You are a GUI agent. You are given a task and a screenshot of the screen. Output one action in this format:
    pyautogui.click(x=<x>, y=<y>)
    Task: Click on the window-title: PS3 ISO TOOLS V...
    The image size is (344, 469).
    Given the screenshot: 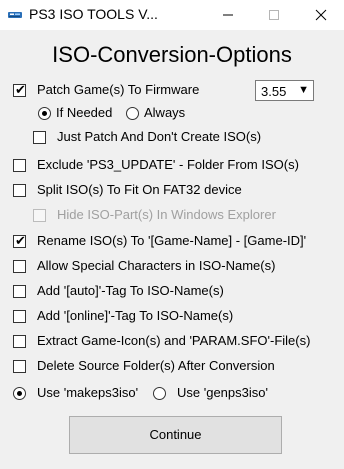 What is the action you would take?
    pyautogui.click(x=93, y=14)
    